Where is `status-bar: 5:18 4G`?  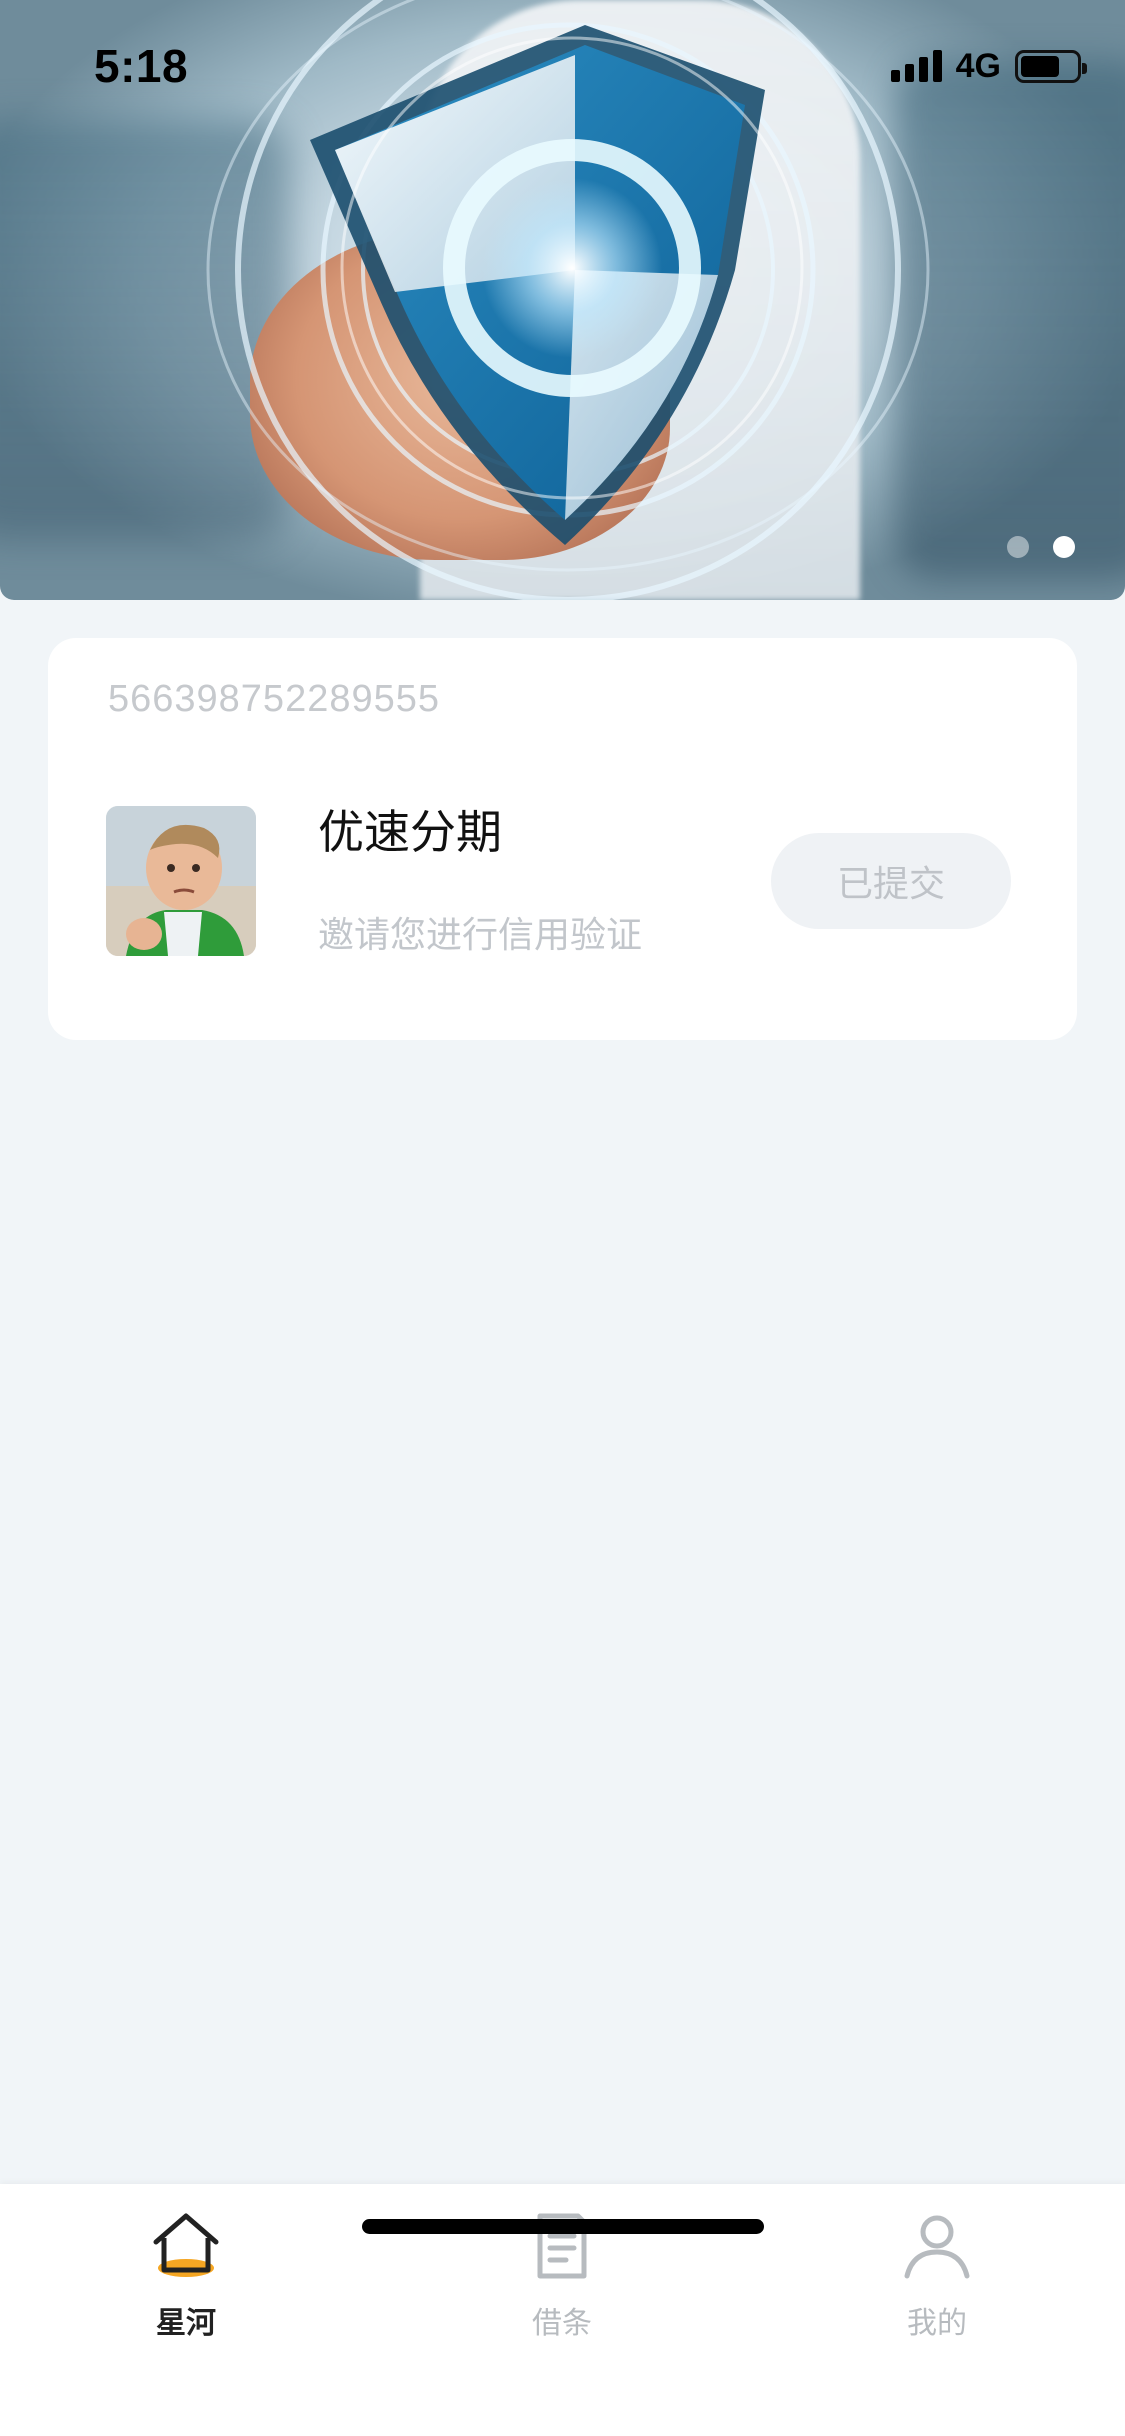 status-bar: 5:18 4G is located at coordinates (562, 66).